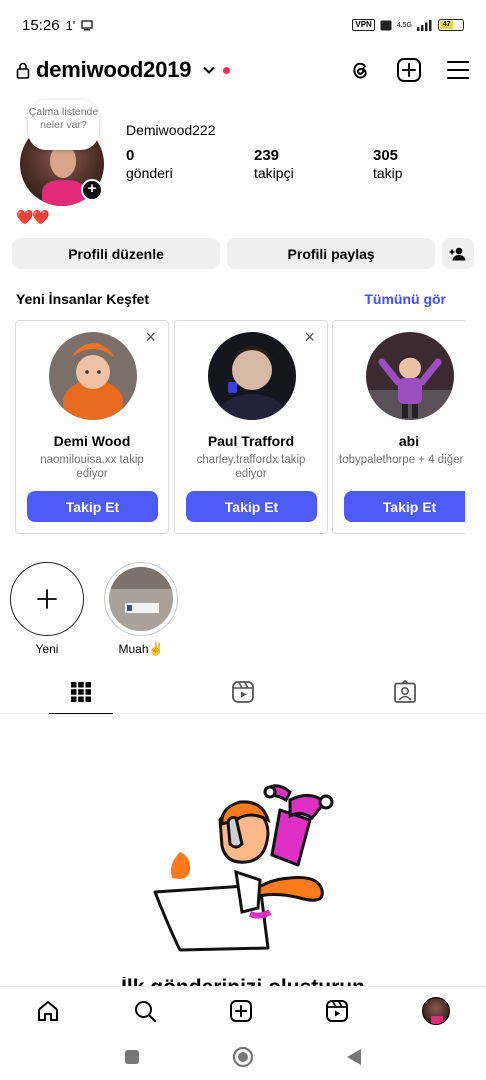  I want to click on grid-icon, so click(81, 691).